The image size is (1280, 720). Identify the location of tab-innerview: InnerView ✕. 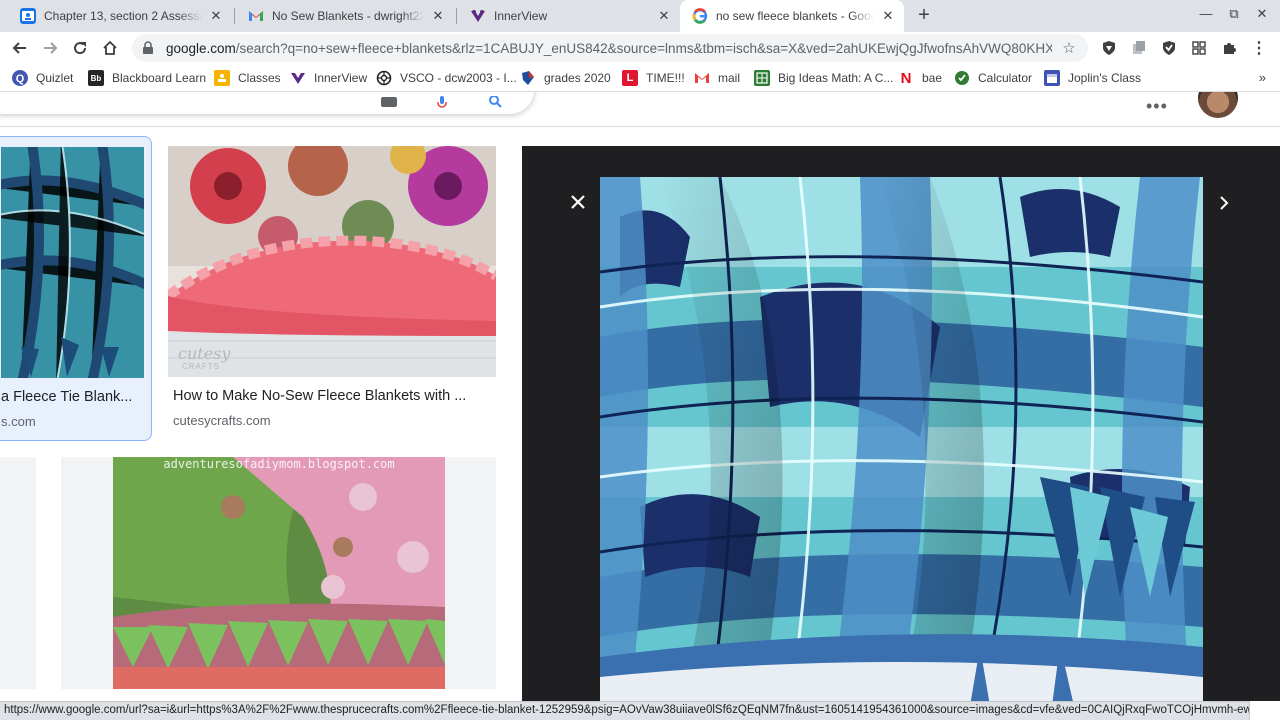
(569, 16).